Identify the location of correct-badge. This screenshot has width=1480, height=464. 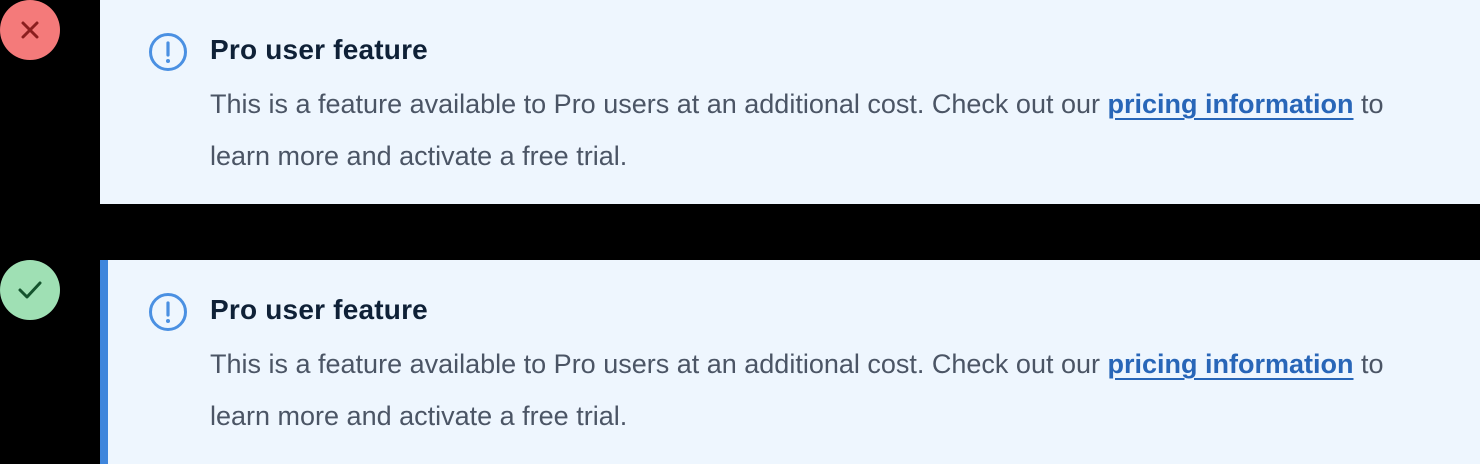
(30, 290).